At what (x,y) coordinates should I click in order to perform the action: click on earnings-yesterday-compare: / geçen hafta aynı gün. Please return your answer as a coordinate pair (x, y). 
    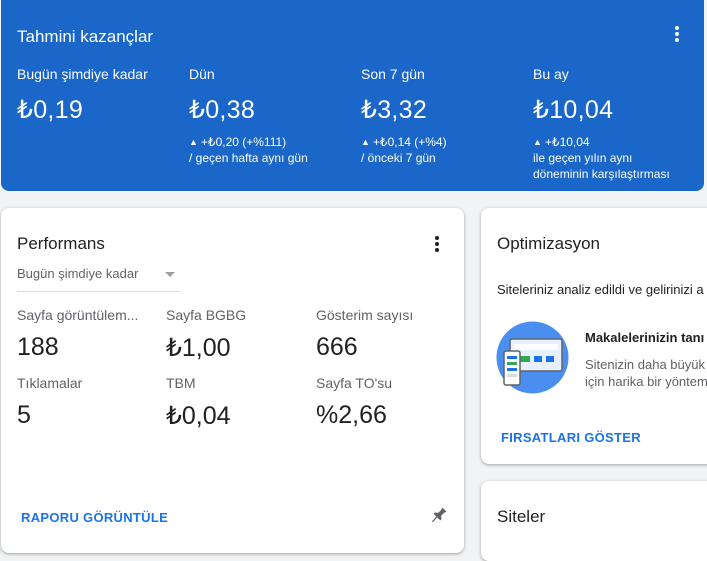
    Looking at the image, I should click on (248, 158).